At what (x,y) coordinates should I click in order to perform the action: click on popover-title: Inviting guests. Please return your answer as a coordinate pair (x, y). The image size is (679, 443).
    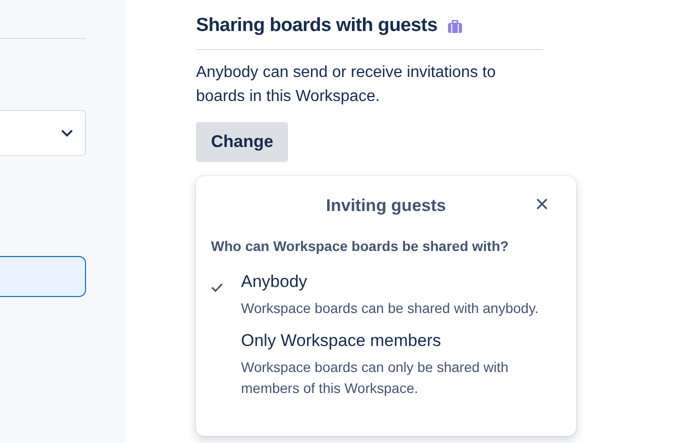
    Looking at the image, I should click on (386, 206).